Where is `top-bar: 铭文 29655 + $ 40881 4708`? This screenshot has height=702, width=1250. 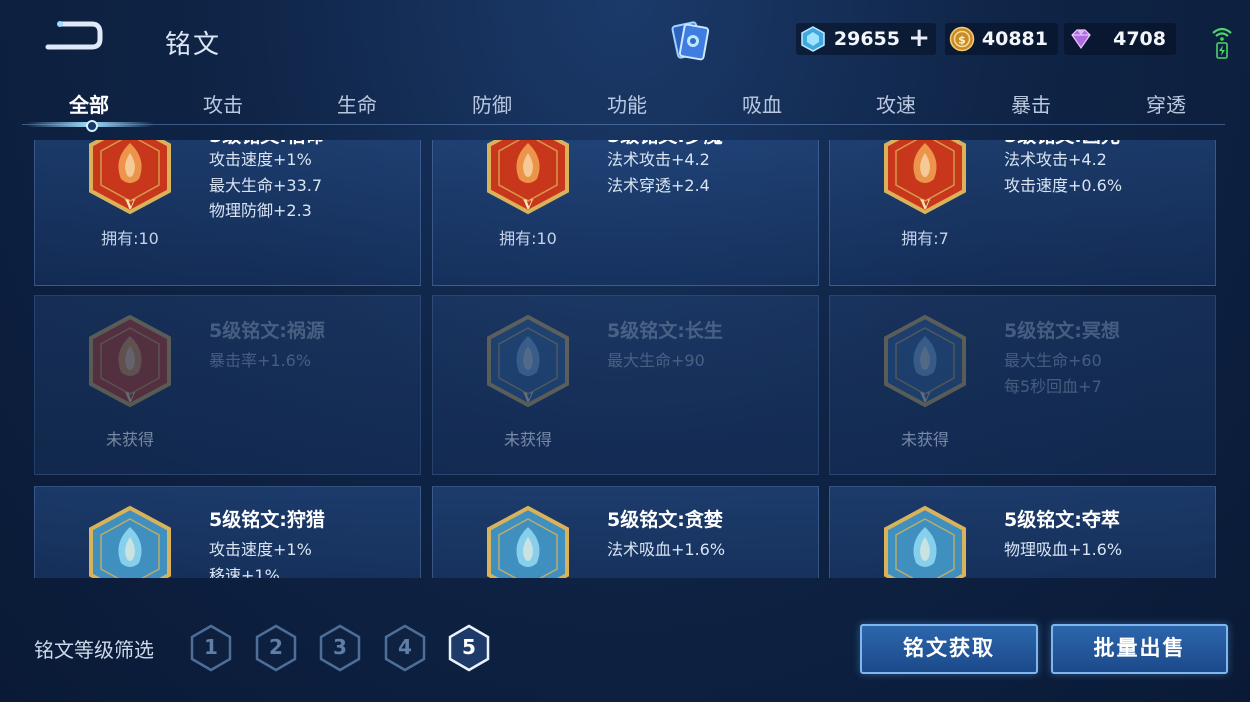 top-bar: 铭文 29655 + $ 40881 4708 is located at coordinates (625, 40).